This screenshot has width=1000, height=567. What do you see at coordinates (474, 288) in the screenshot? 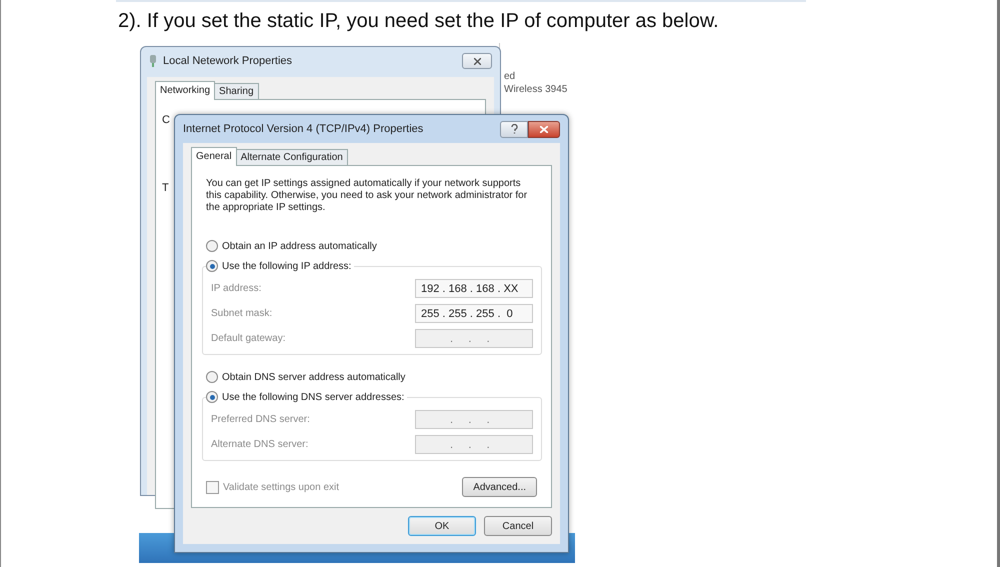
I see `ip-input-field: 192 . 168 . 168 . XX` at bounding box center [474, 288].